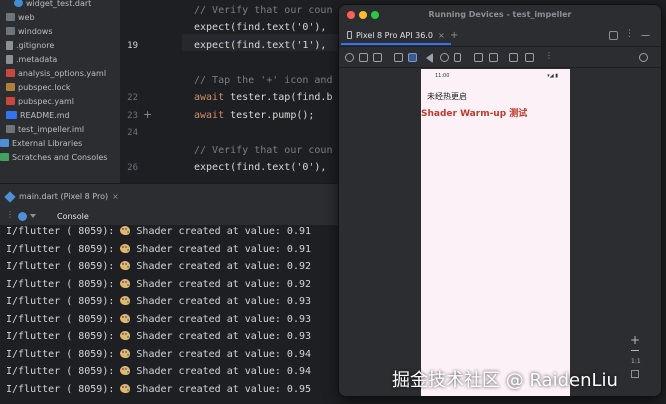 The image size is (666, 404). What do you see at coordinates (263, 150) in the screenshot?
I see `code-line: // Verify that our coun` at bounding box center [263, 150].